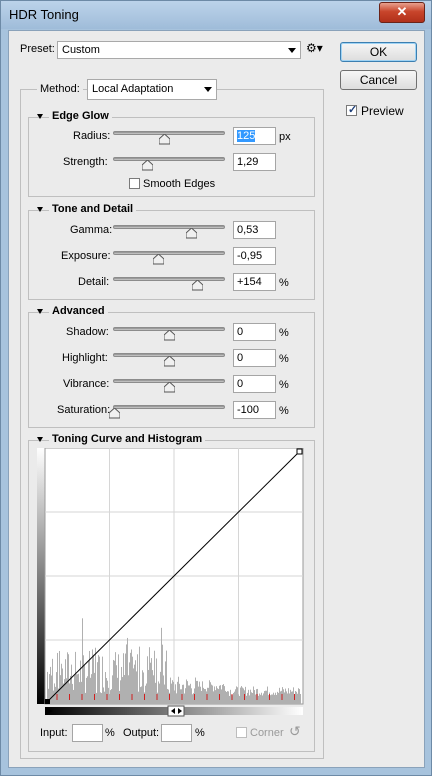 The image size is (434, 778). What do you see at coordinates (164, 139) in the screenshot?
I see `radius-slider-thumb` at bounding box center [164, 139].